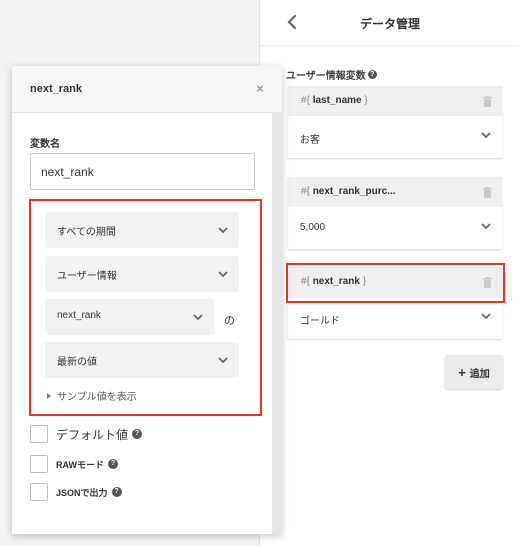 The image size is (519, 546). Describe the element at coordinates (260, 89) in the screenshot. I see `close-icon: ×` at that location.